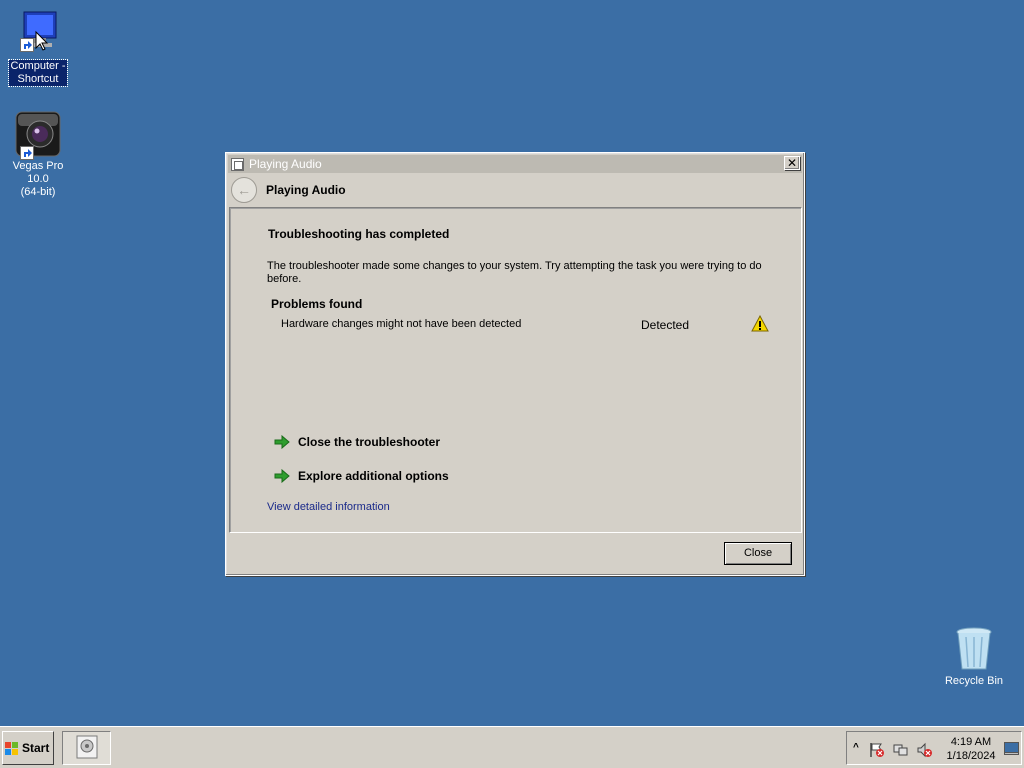 The image size is (1024, 768). Describe the element at coordinates (285, 164) in the screenshot. I see `window-title: Playing Audio` at that location.